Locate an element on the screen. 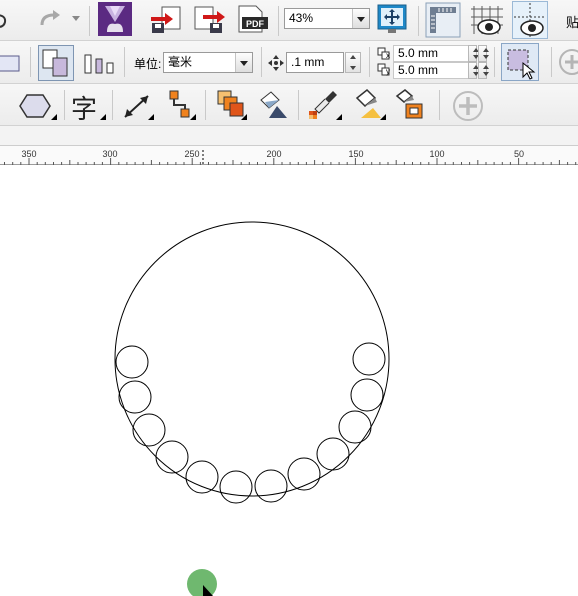 This screenshot has width=578, height=596. duplicate-x-value: 5.0 mm is located at coordinates (418, 53).